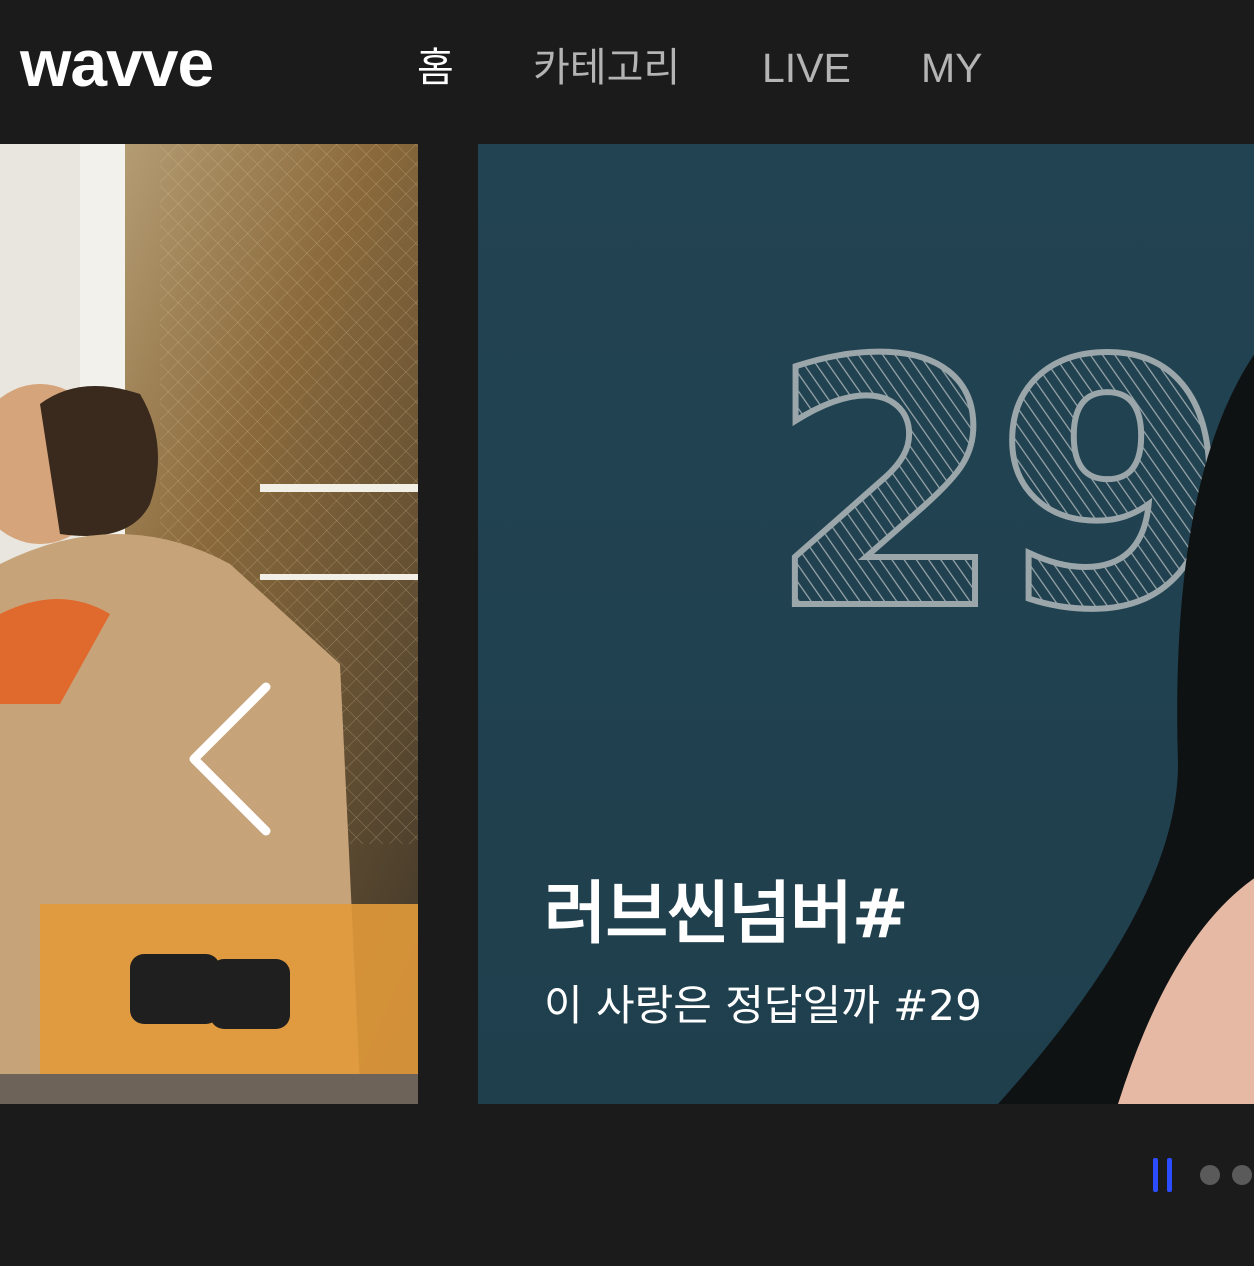 The image size is (1254, 1266). I want to click on wavve-logo: wavve, so click(131, 66).